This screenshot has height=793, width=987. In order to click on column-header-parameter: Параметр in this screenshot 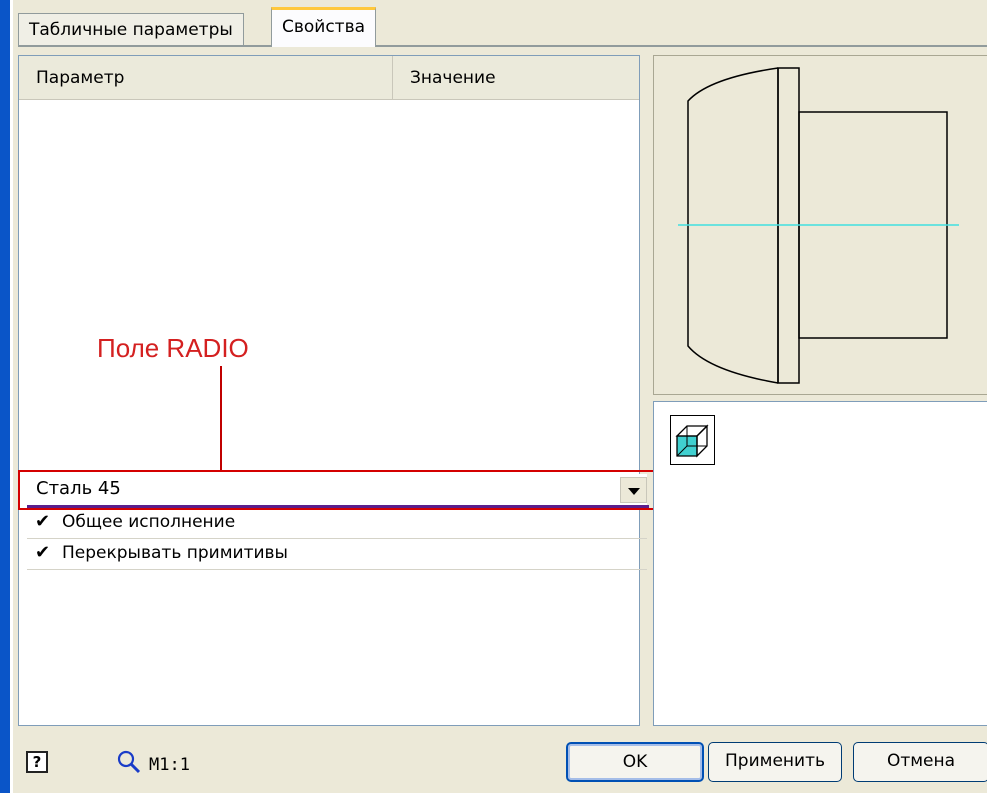, I will do `click(206, 78)`.